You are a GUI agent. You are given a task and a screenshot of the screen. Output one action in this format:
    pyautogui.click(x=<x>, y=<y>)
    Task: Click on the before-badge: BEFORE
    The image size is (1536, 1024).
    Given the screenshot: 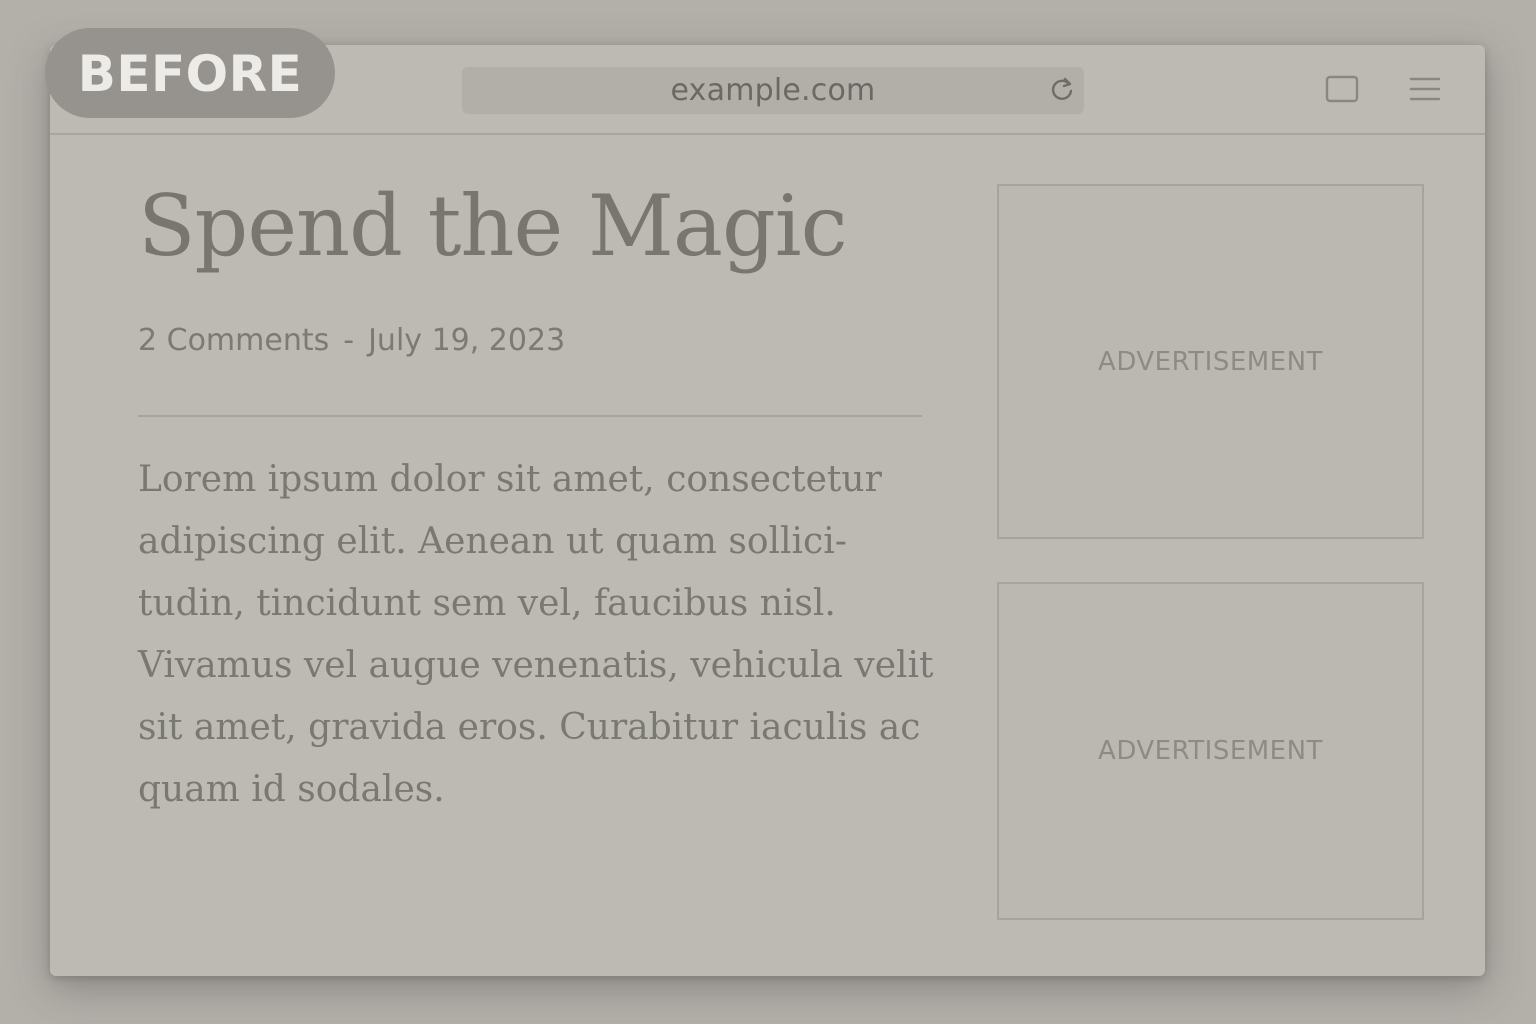 What is the action you would take?
    pyautogui.click(x=190, y=73)
    